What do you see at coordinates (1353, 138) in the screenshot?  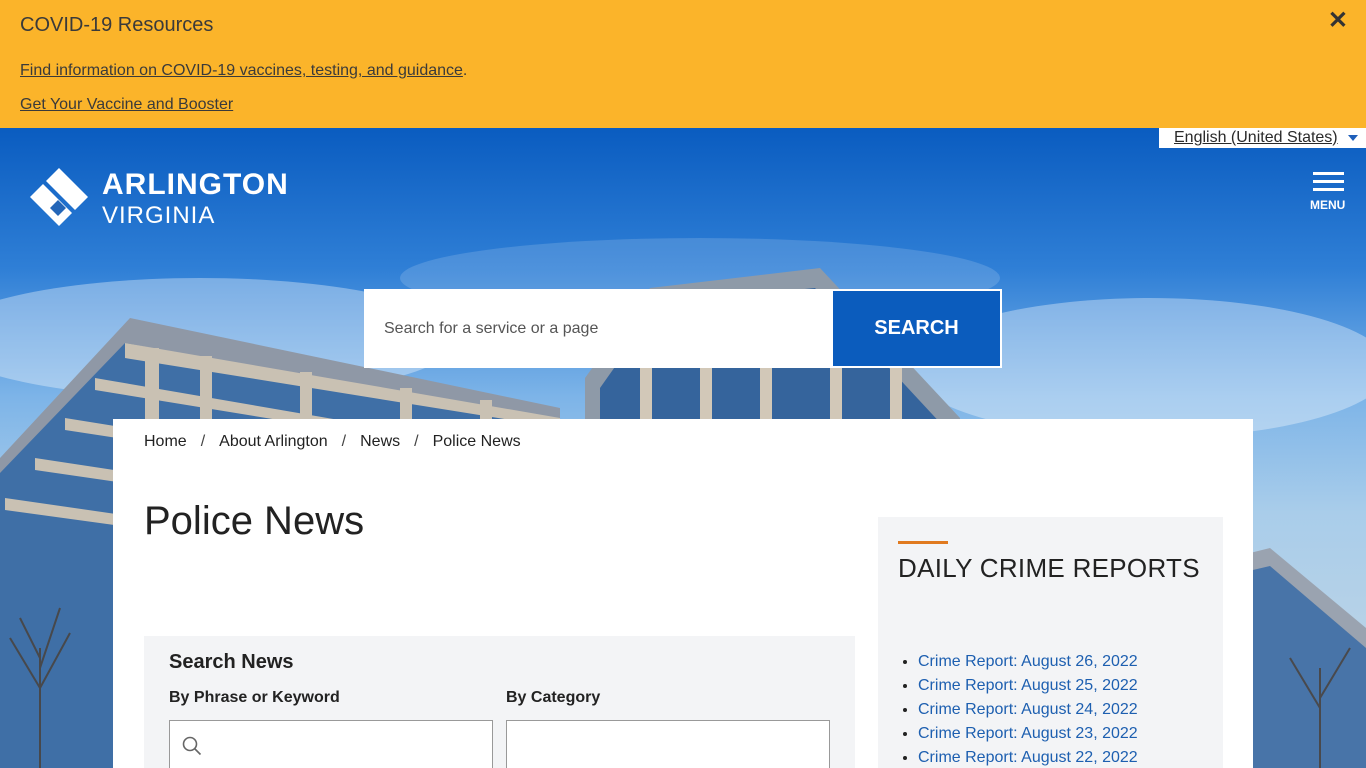 I see `caret-down-icon` at bounding box center [1353, 138].